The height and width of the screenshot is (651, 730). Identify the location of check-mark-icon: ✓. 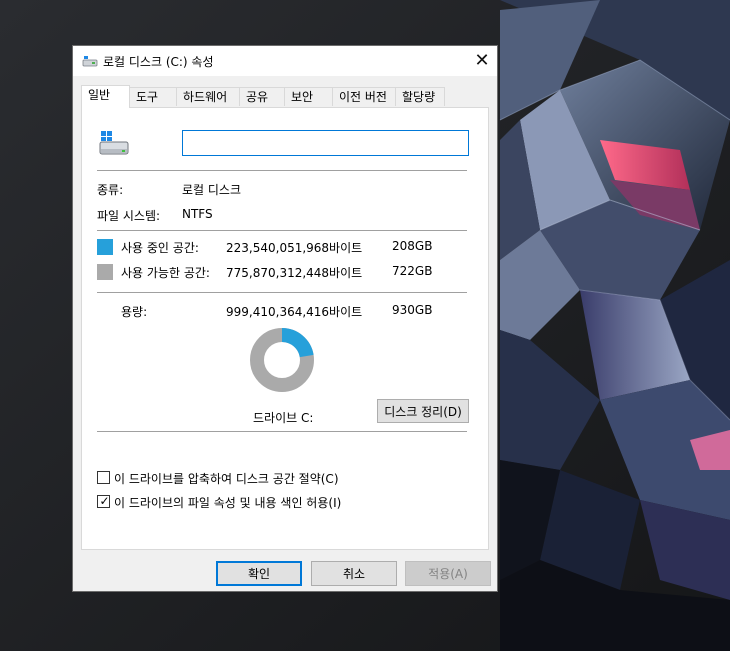
(104, 501).